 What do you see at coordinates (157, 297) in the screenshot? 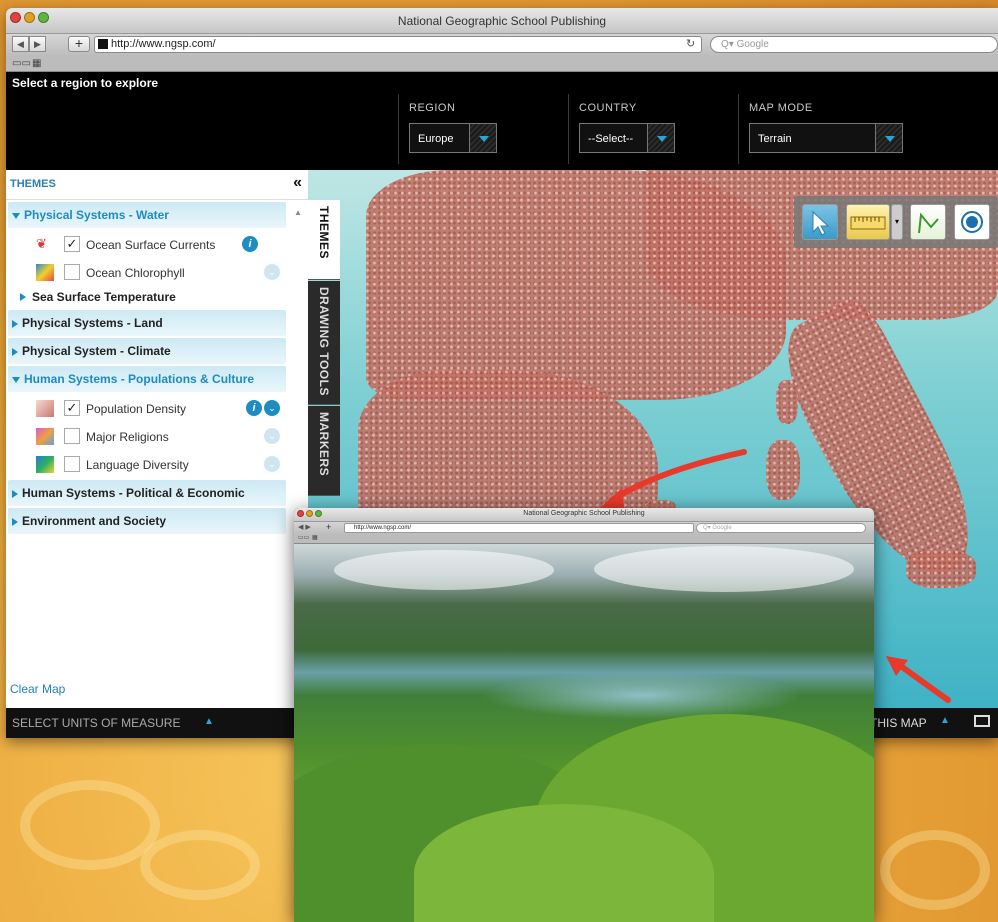
I see `subsection-sea-surface-temperature: Sea Surface Temperature` at bounding box center [157, 297].